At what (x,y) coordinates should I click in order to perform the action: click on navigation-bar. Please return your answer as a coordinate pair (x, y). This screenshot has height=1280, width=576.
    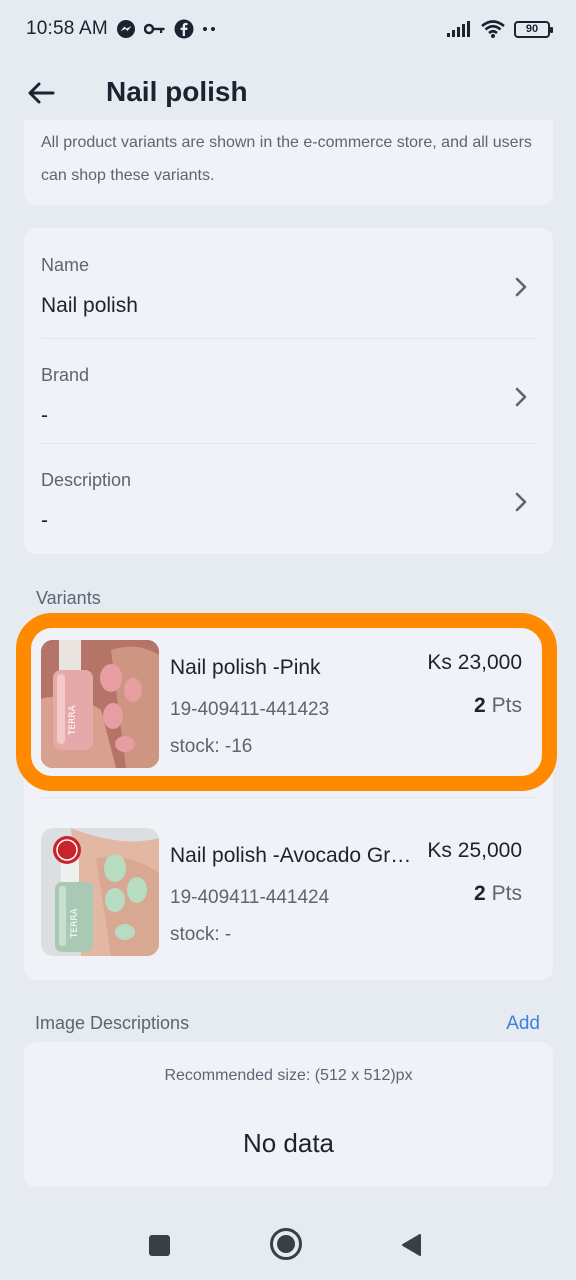
    Looking at the image, I should click on (288, 1240).